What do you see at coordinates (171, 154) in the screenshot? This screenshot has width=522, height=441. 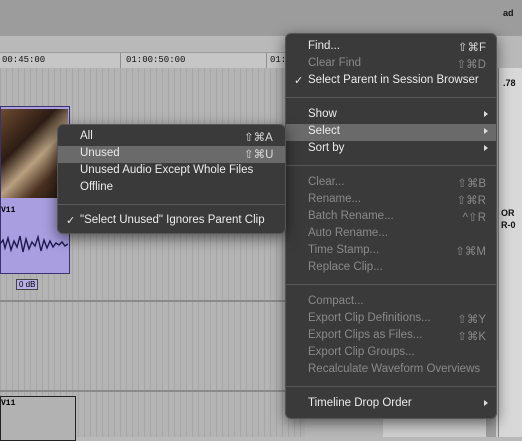 I see `submenu-item-unused: Unused ⇧⌘U` at bounding box center [171, 154].